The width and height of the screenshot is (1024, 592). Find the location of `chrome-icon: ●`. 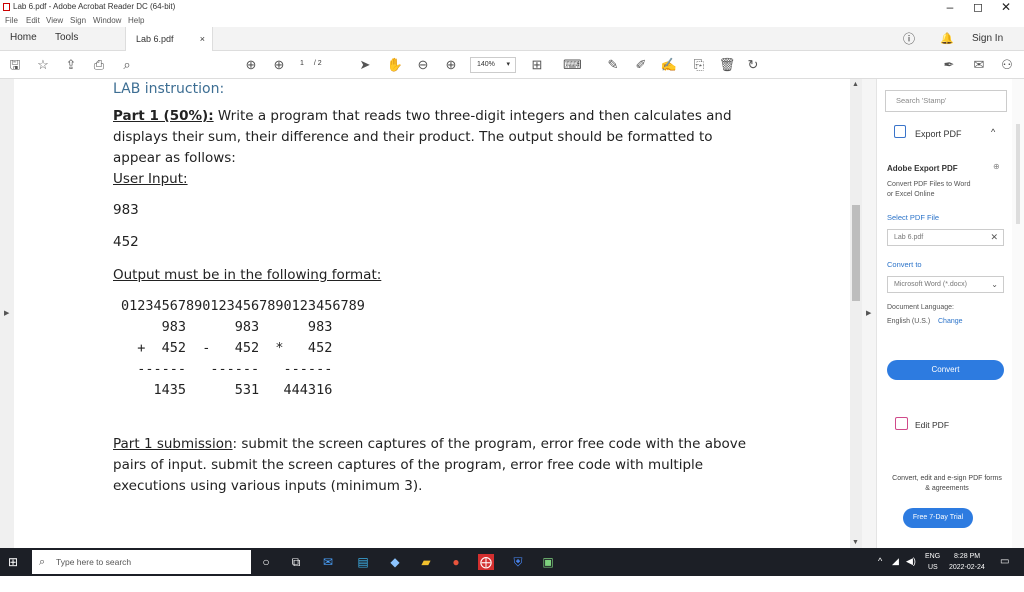

chrome-icon: ● is located at coordinates (456, 562).